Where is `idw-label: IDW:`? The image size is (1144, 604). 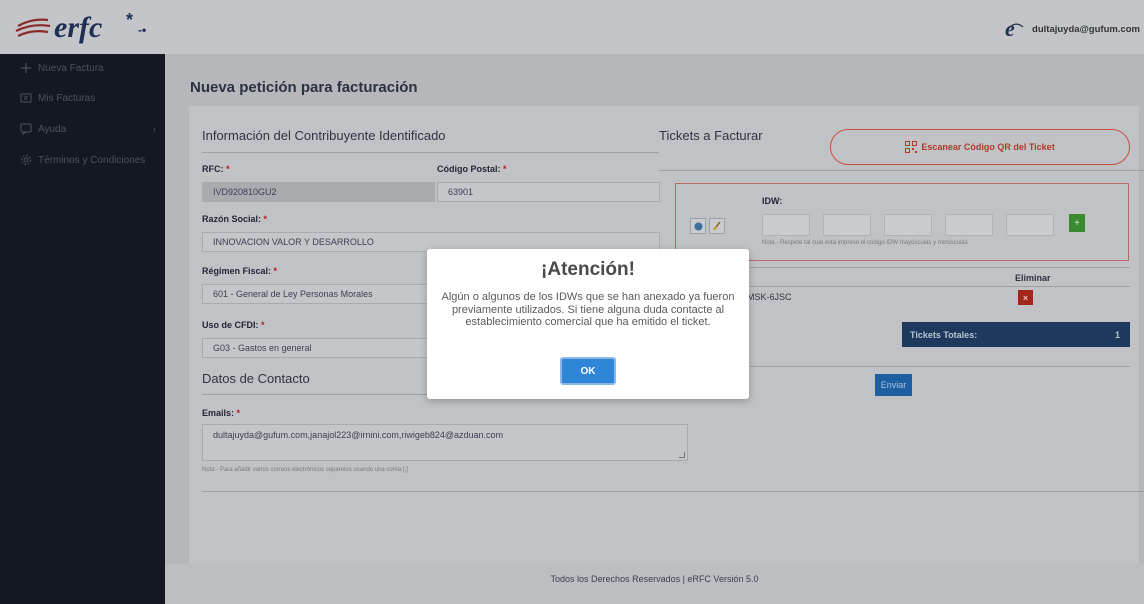
idw-label: IDW: is located at coordinates (772, 201).